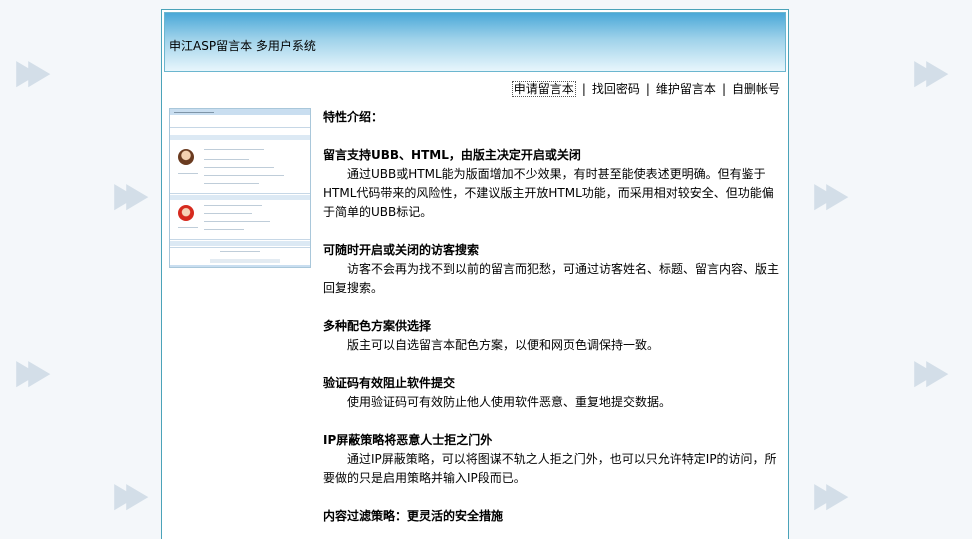 Image resolution: width=972 pixels, height=539 pixels. Describe the element at coordinates (756, 89) in the screenshot. I see `nav-delete-account: 自删帐号` at that location.